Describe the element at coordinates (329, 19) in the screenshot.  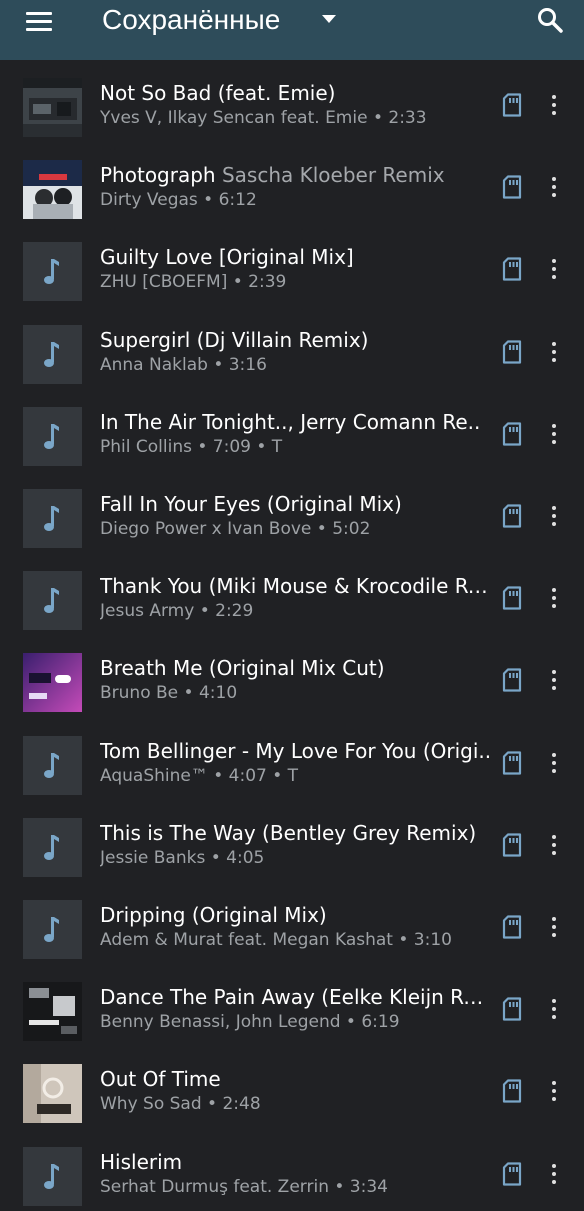
I see `chevron-down-icon` at that location.